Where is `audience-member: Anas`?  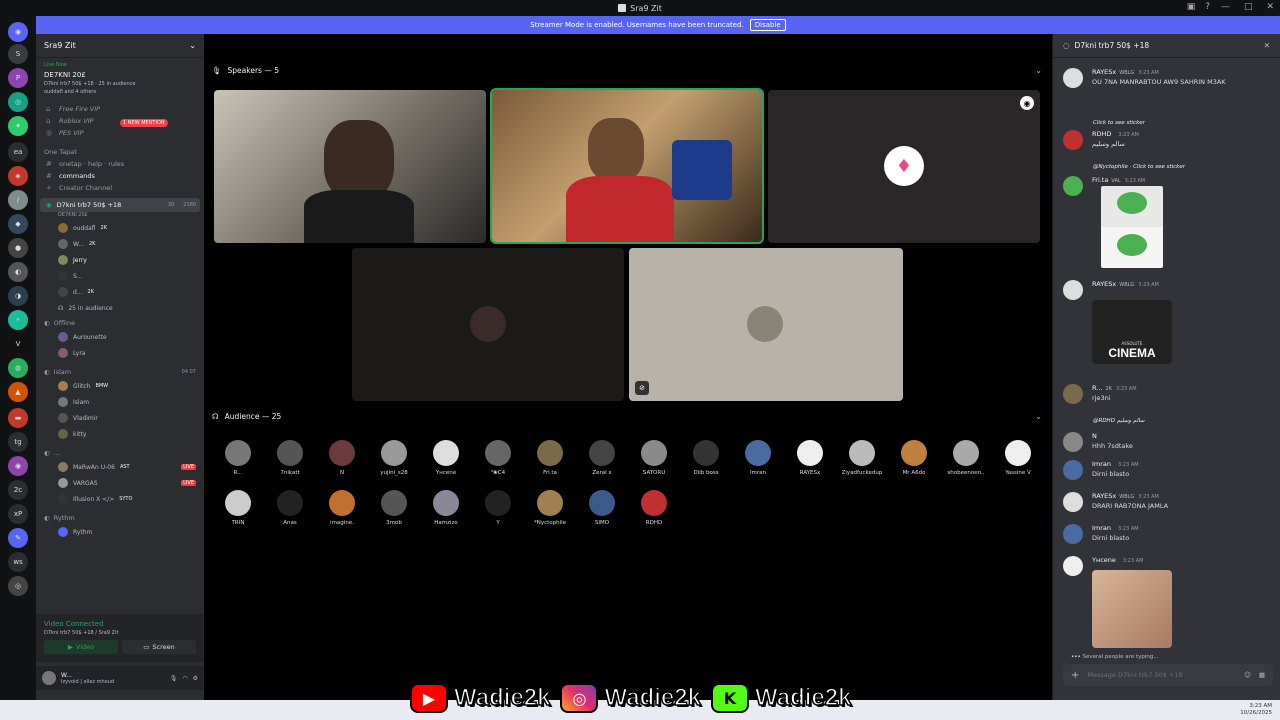 audience-member: Anas is located at coordinates (290, 508).